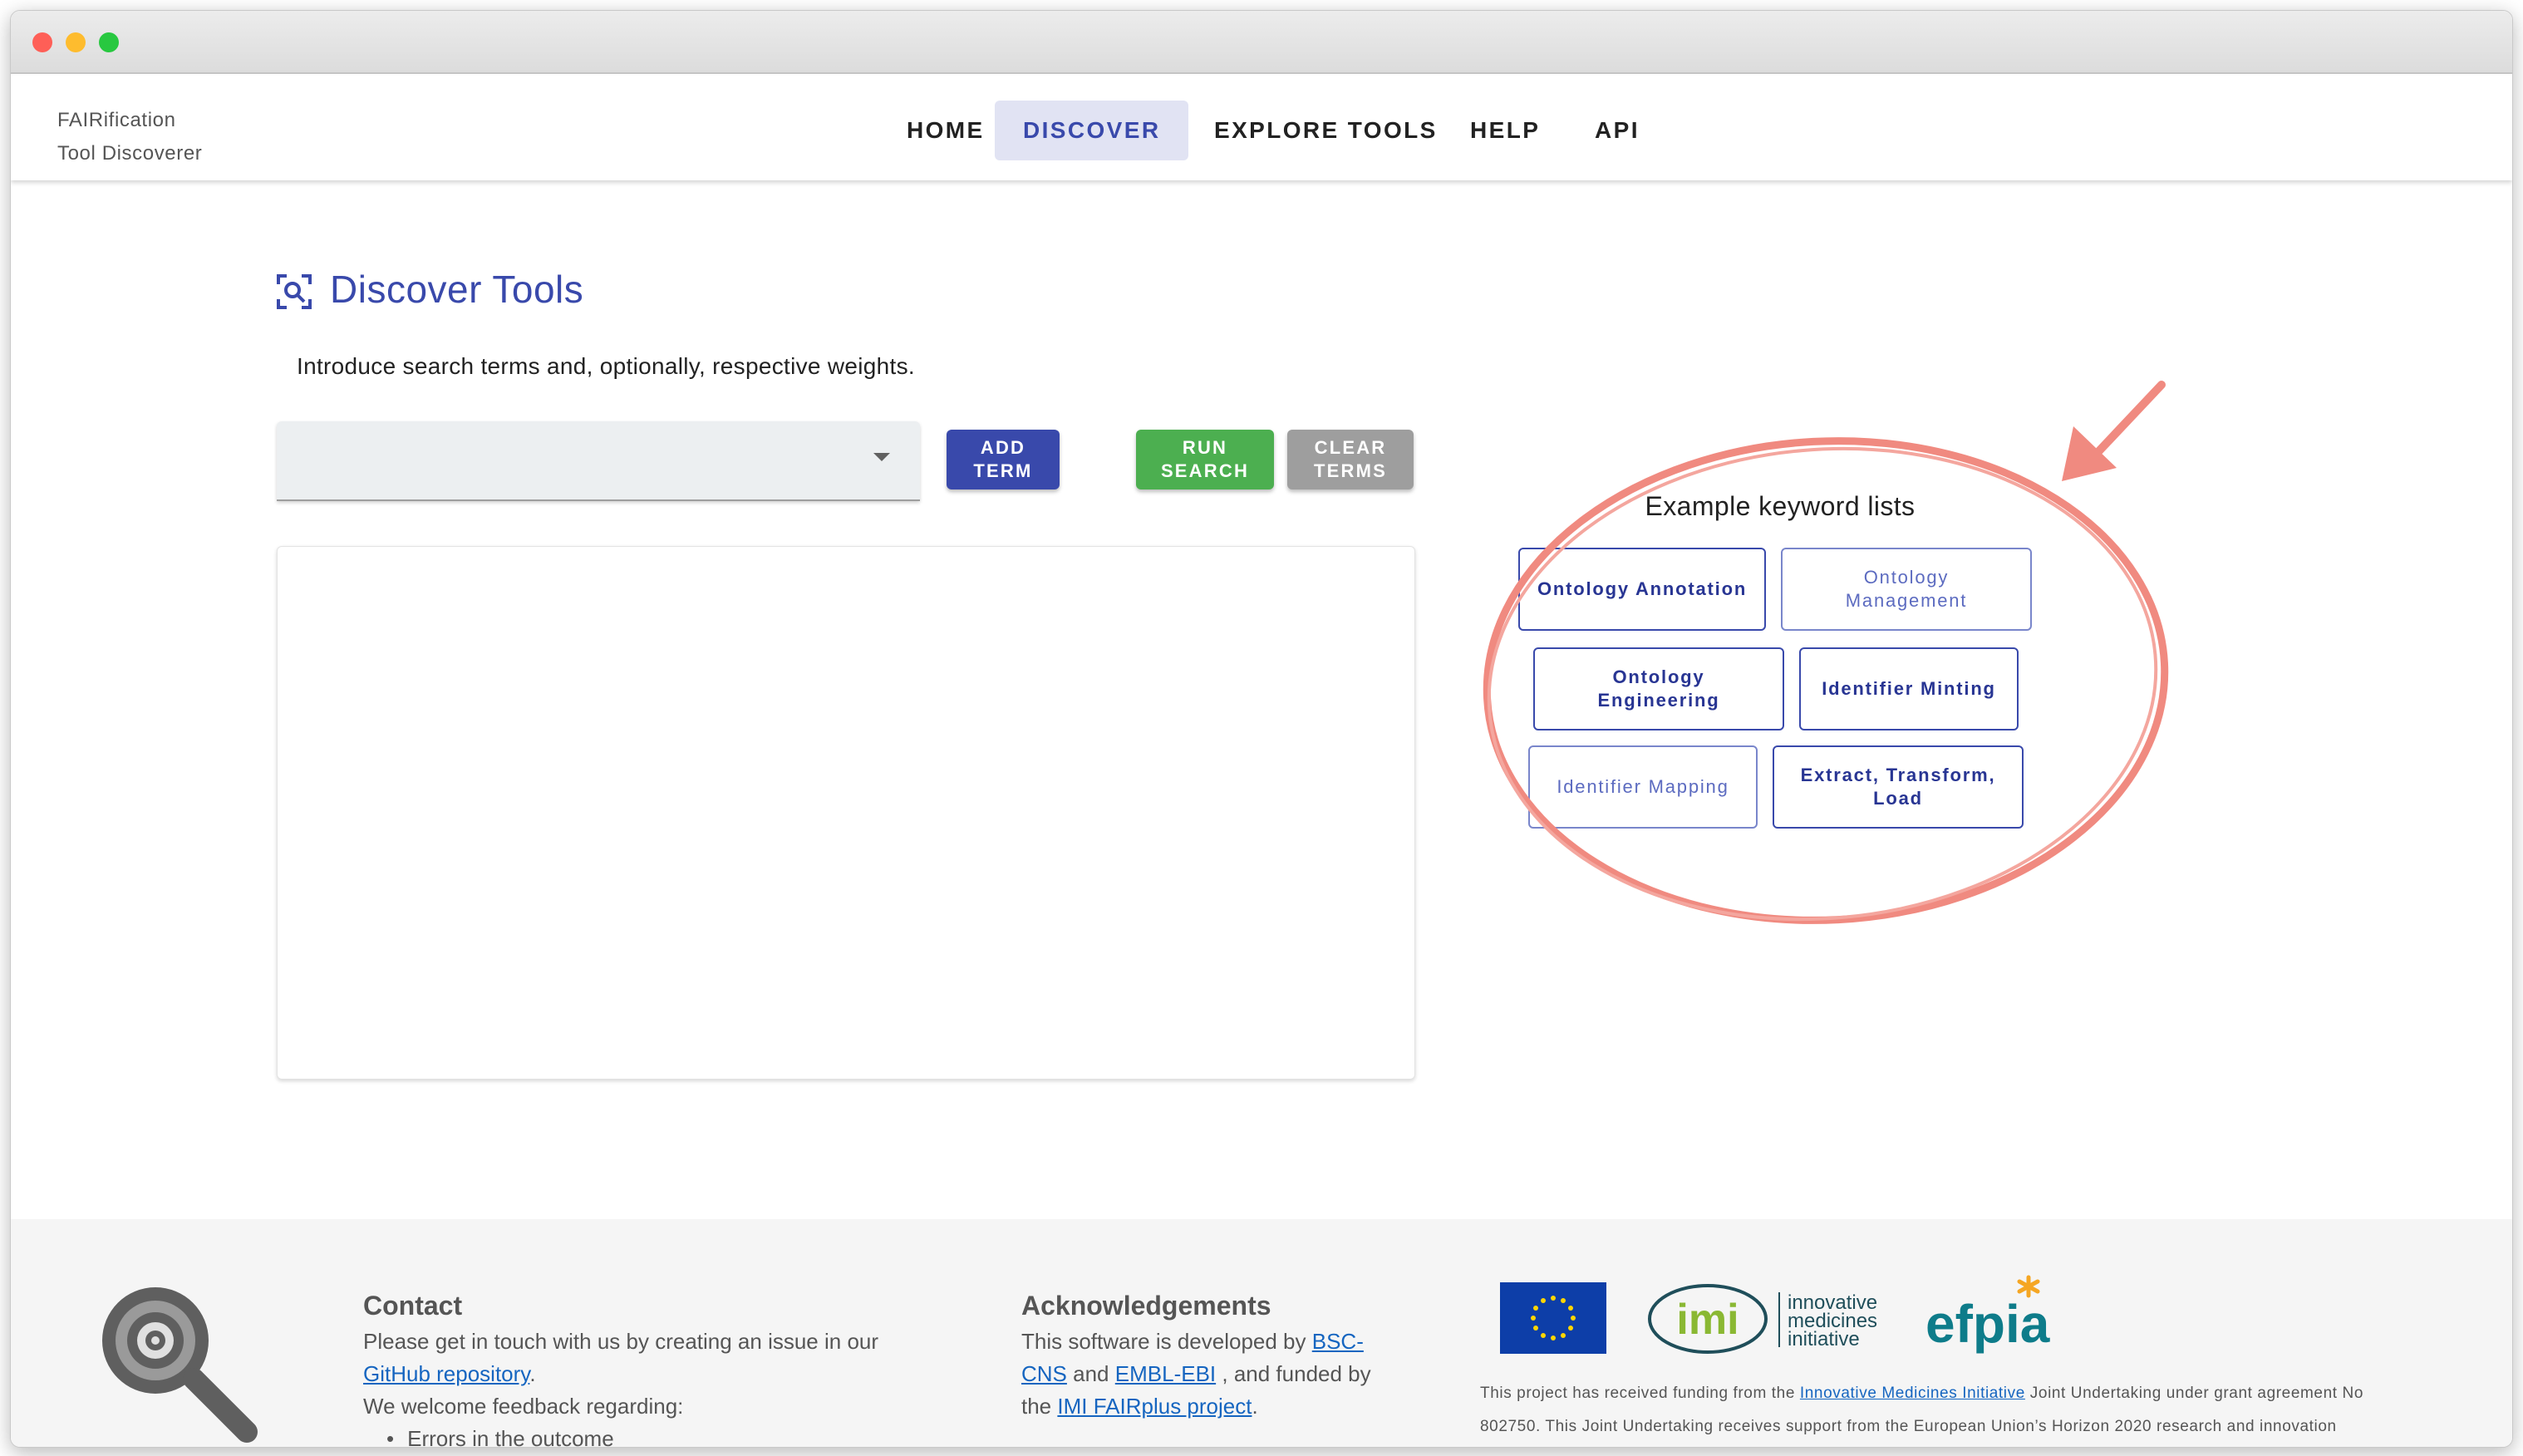  Describe the element at coordinates (1338, 1341) in the screenshot. I see `bsc-link: BSC-` at that location.